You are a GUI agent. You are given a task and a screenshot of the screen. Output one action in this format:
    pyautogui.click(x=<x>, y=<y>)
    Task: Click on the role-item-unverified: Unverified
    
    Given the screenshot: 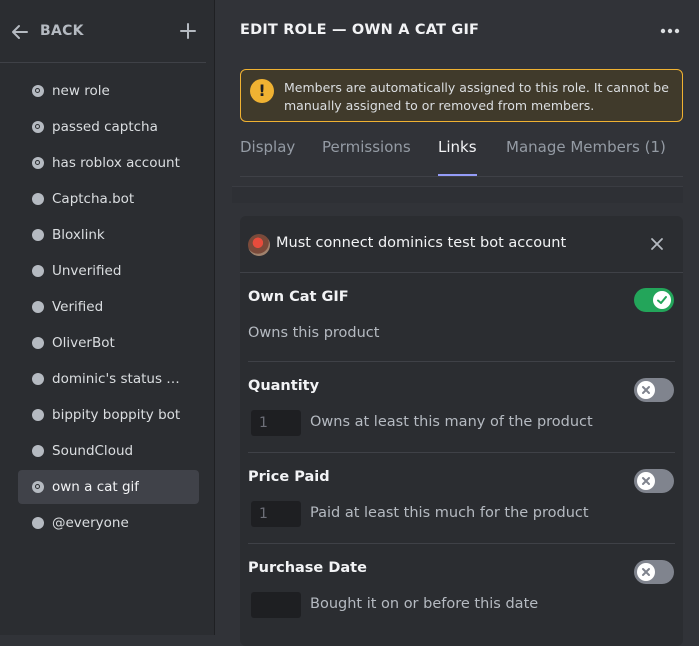 What is the action you would take?
    pyautogui.click(x=108, y=271)
    